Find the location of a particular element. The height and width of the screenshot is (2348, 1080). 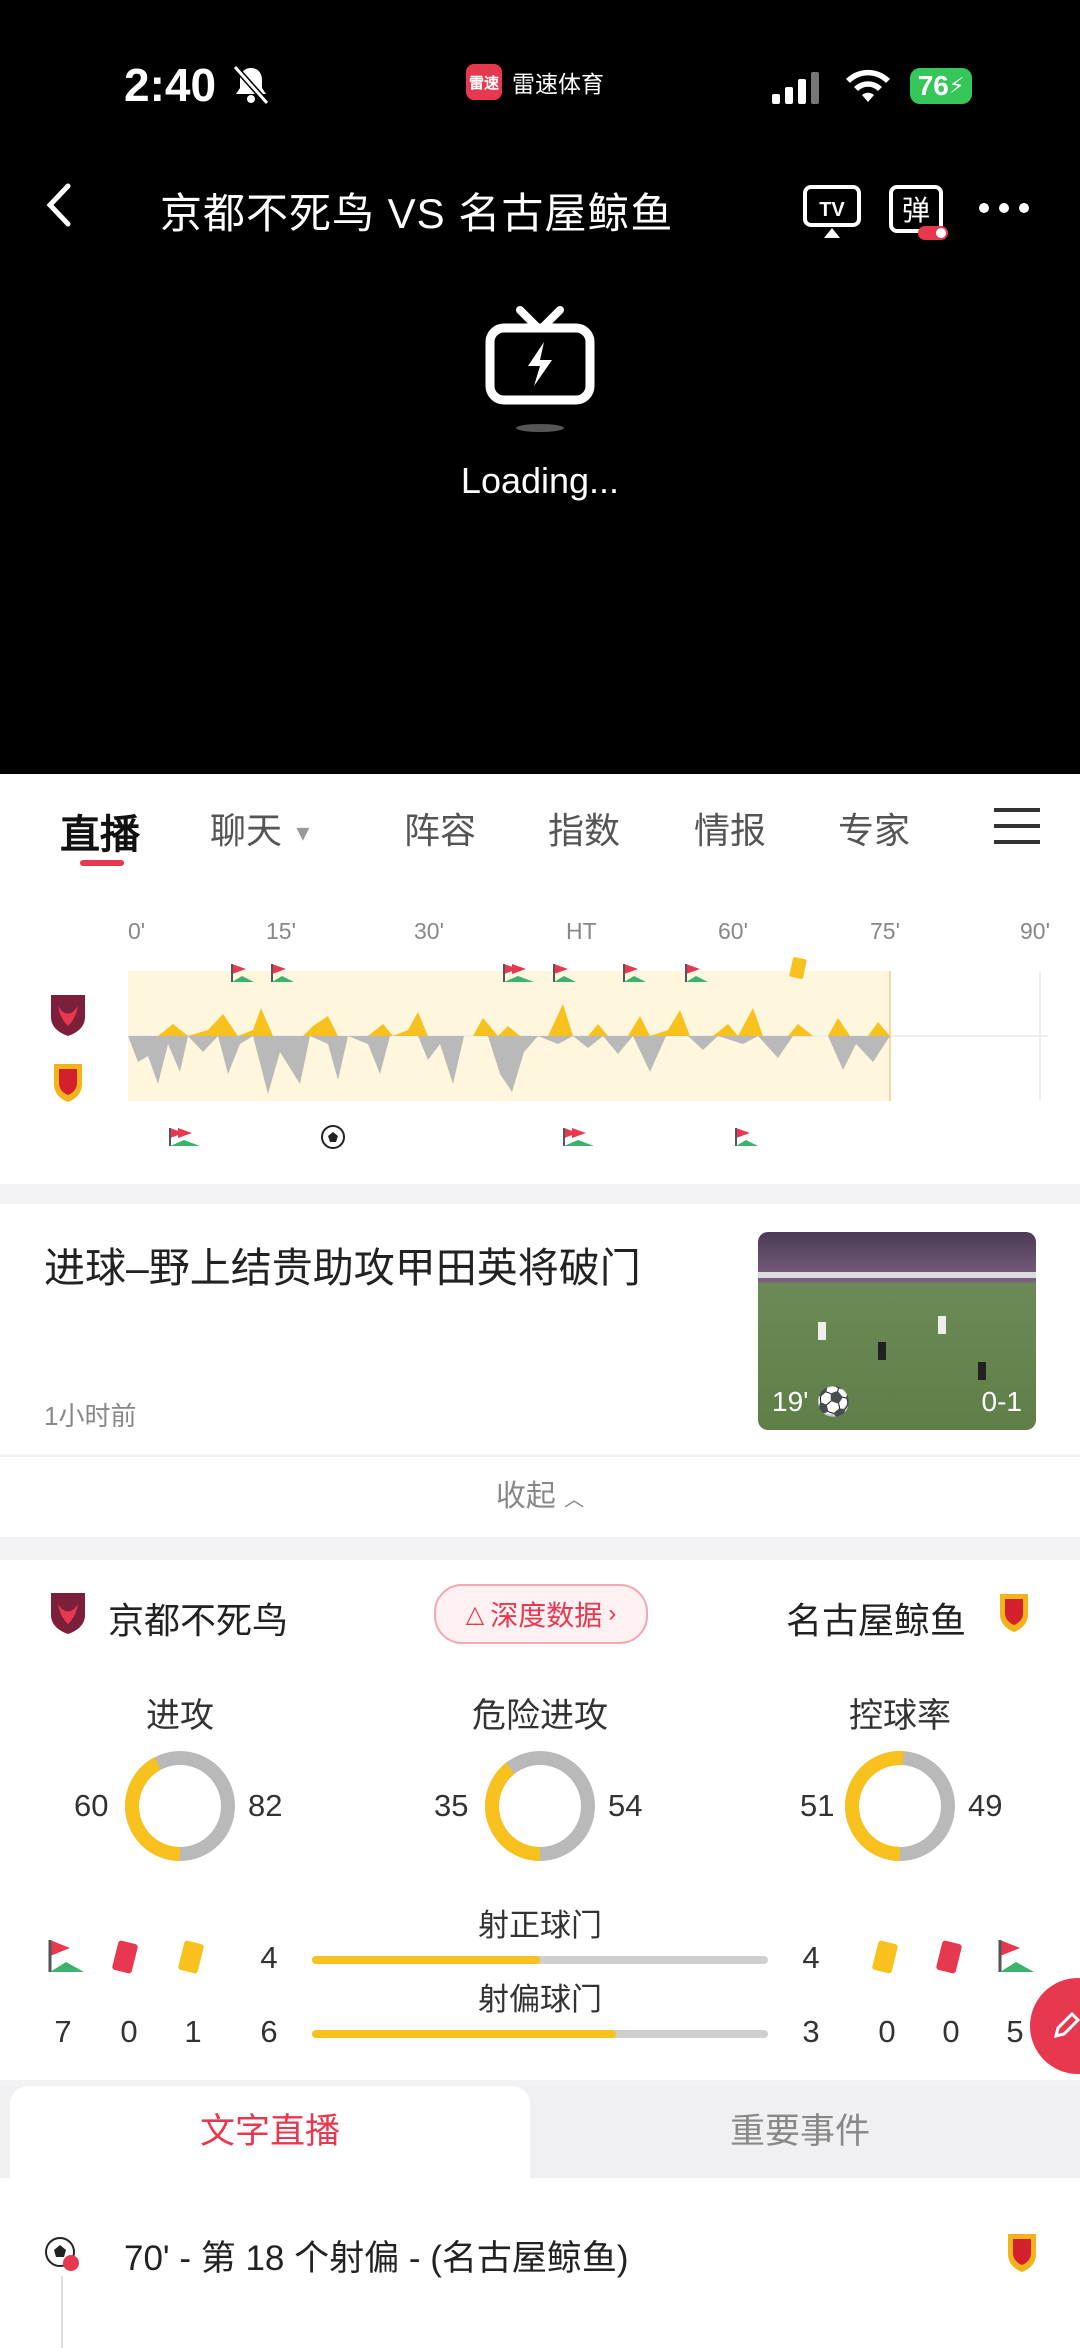

tab-chat-label: 聊天 is located at coordinates (246, 830).